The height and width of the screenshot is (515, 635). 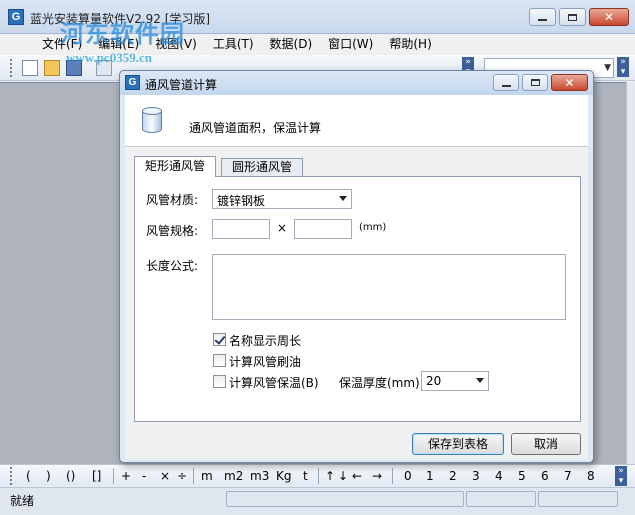 What do you see at coordinates (408, 476) in the screenshot?
I see `digit-0: 0` at bounding box center [408, 476].